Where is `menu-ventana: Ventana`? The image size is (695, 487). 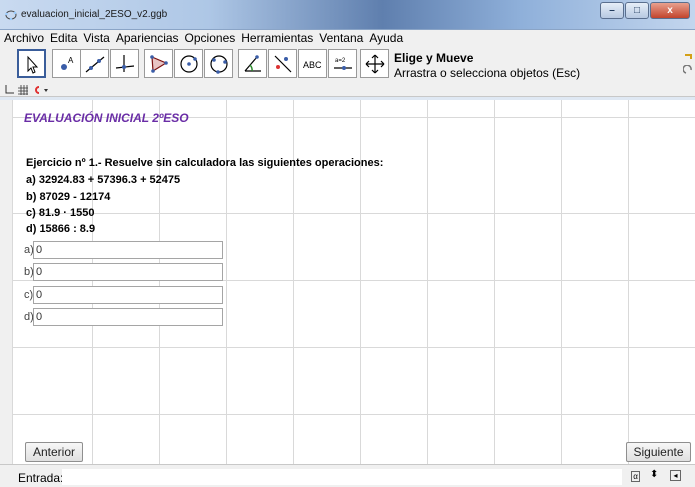 menu-ventana: Ventana is located at coordinates (341, 38).